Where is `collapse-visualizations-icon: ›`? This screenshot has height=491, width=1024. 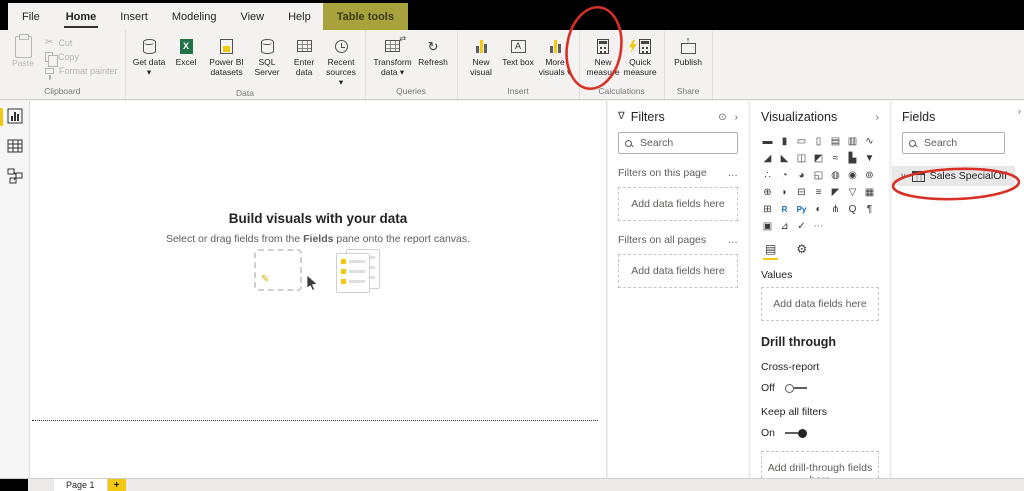 collapse-visualizations-icon: › is located at coordinates (877, 117).